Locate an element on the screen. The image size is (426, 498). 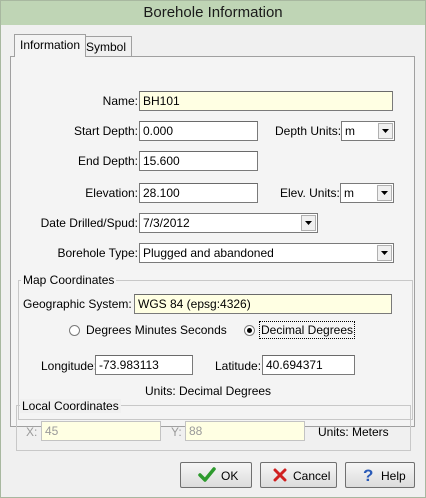
local-units-text: Units: Meters is located at coordinates (353, 432).